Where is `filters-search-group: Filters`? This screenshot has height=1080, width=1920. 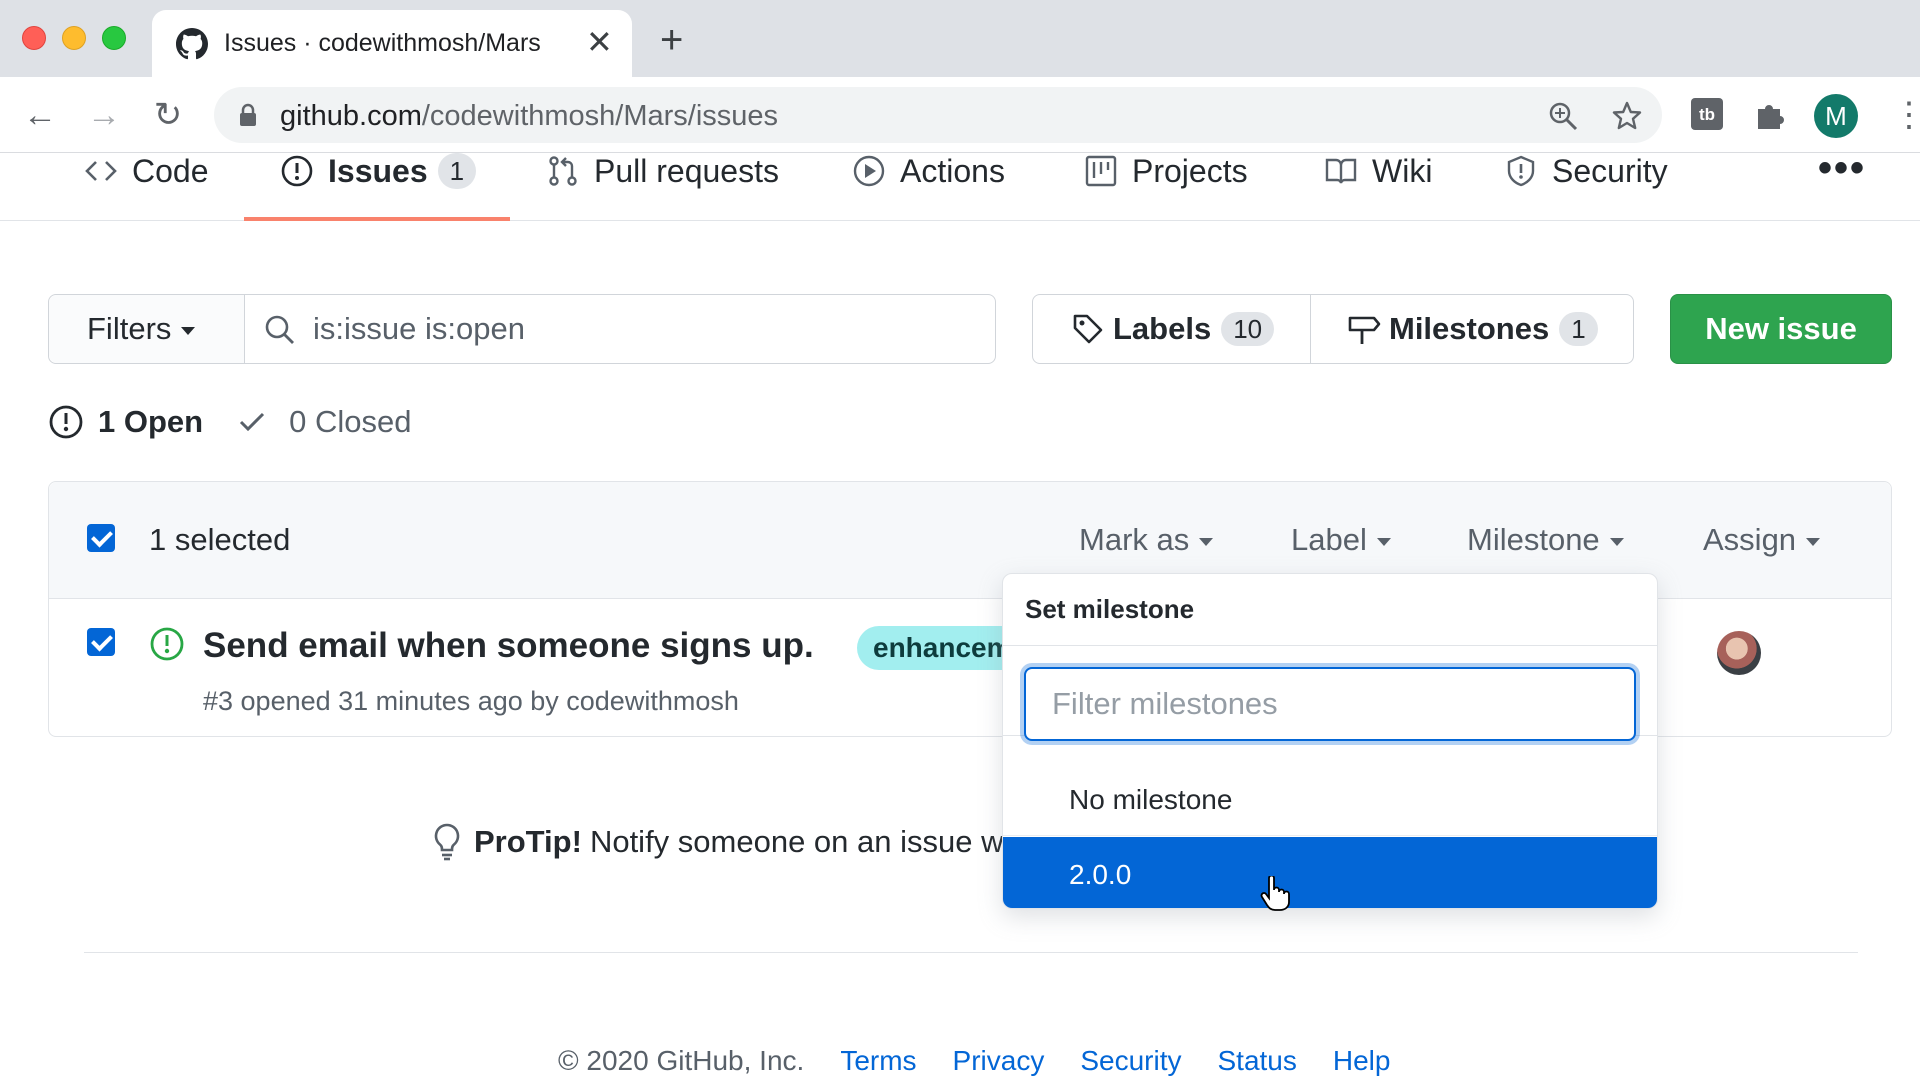
filters-search-group: Filters is located at coordinates (522, 329).